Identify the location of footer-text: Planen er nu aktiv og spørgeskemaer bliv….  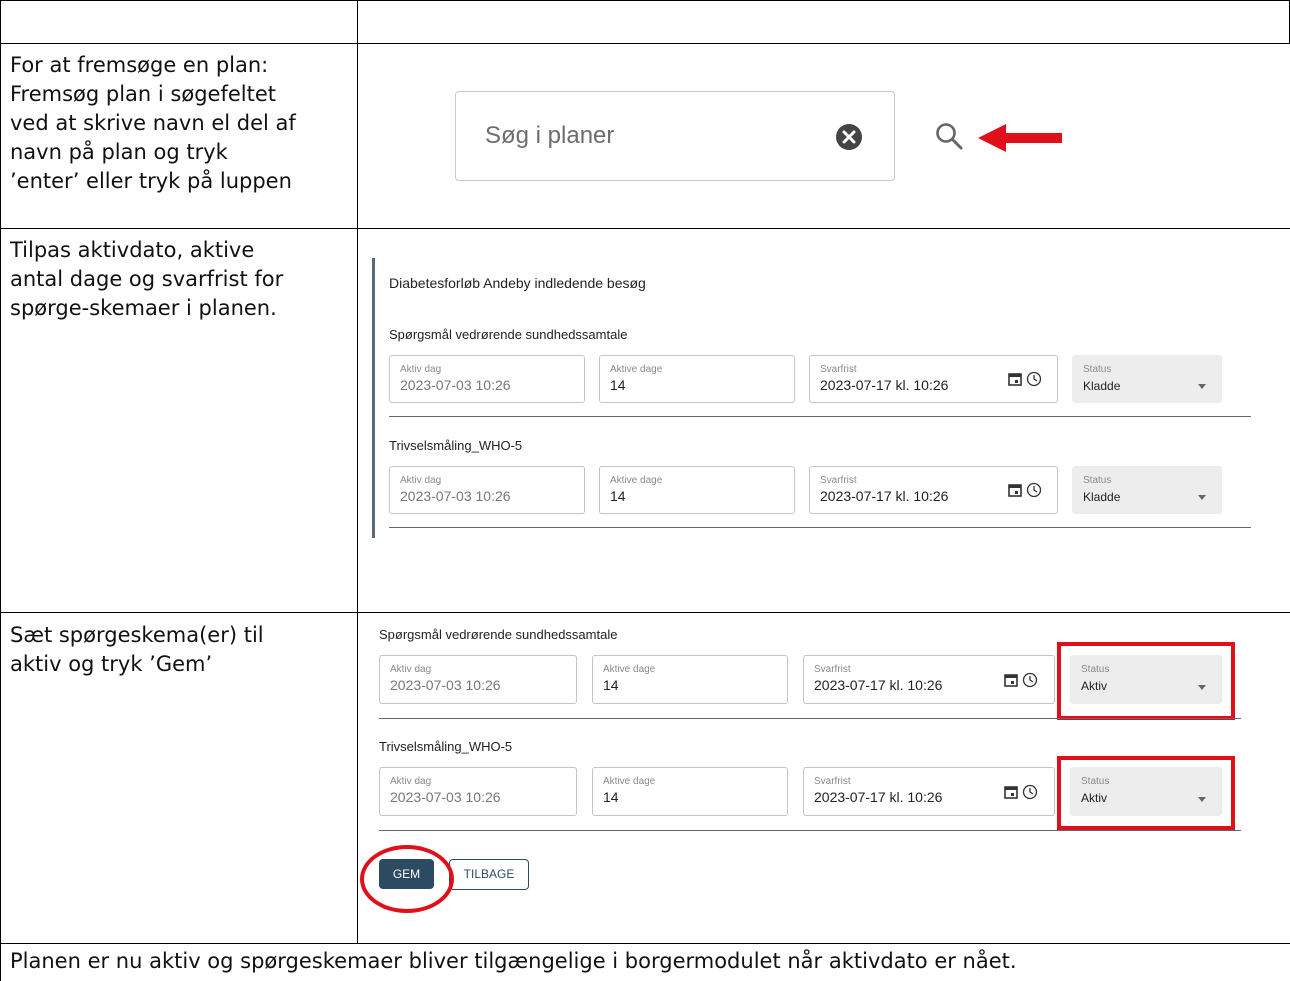
(513, 961).